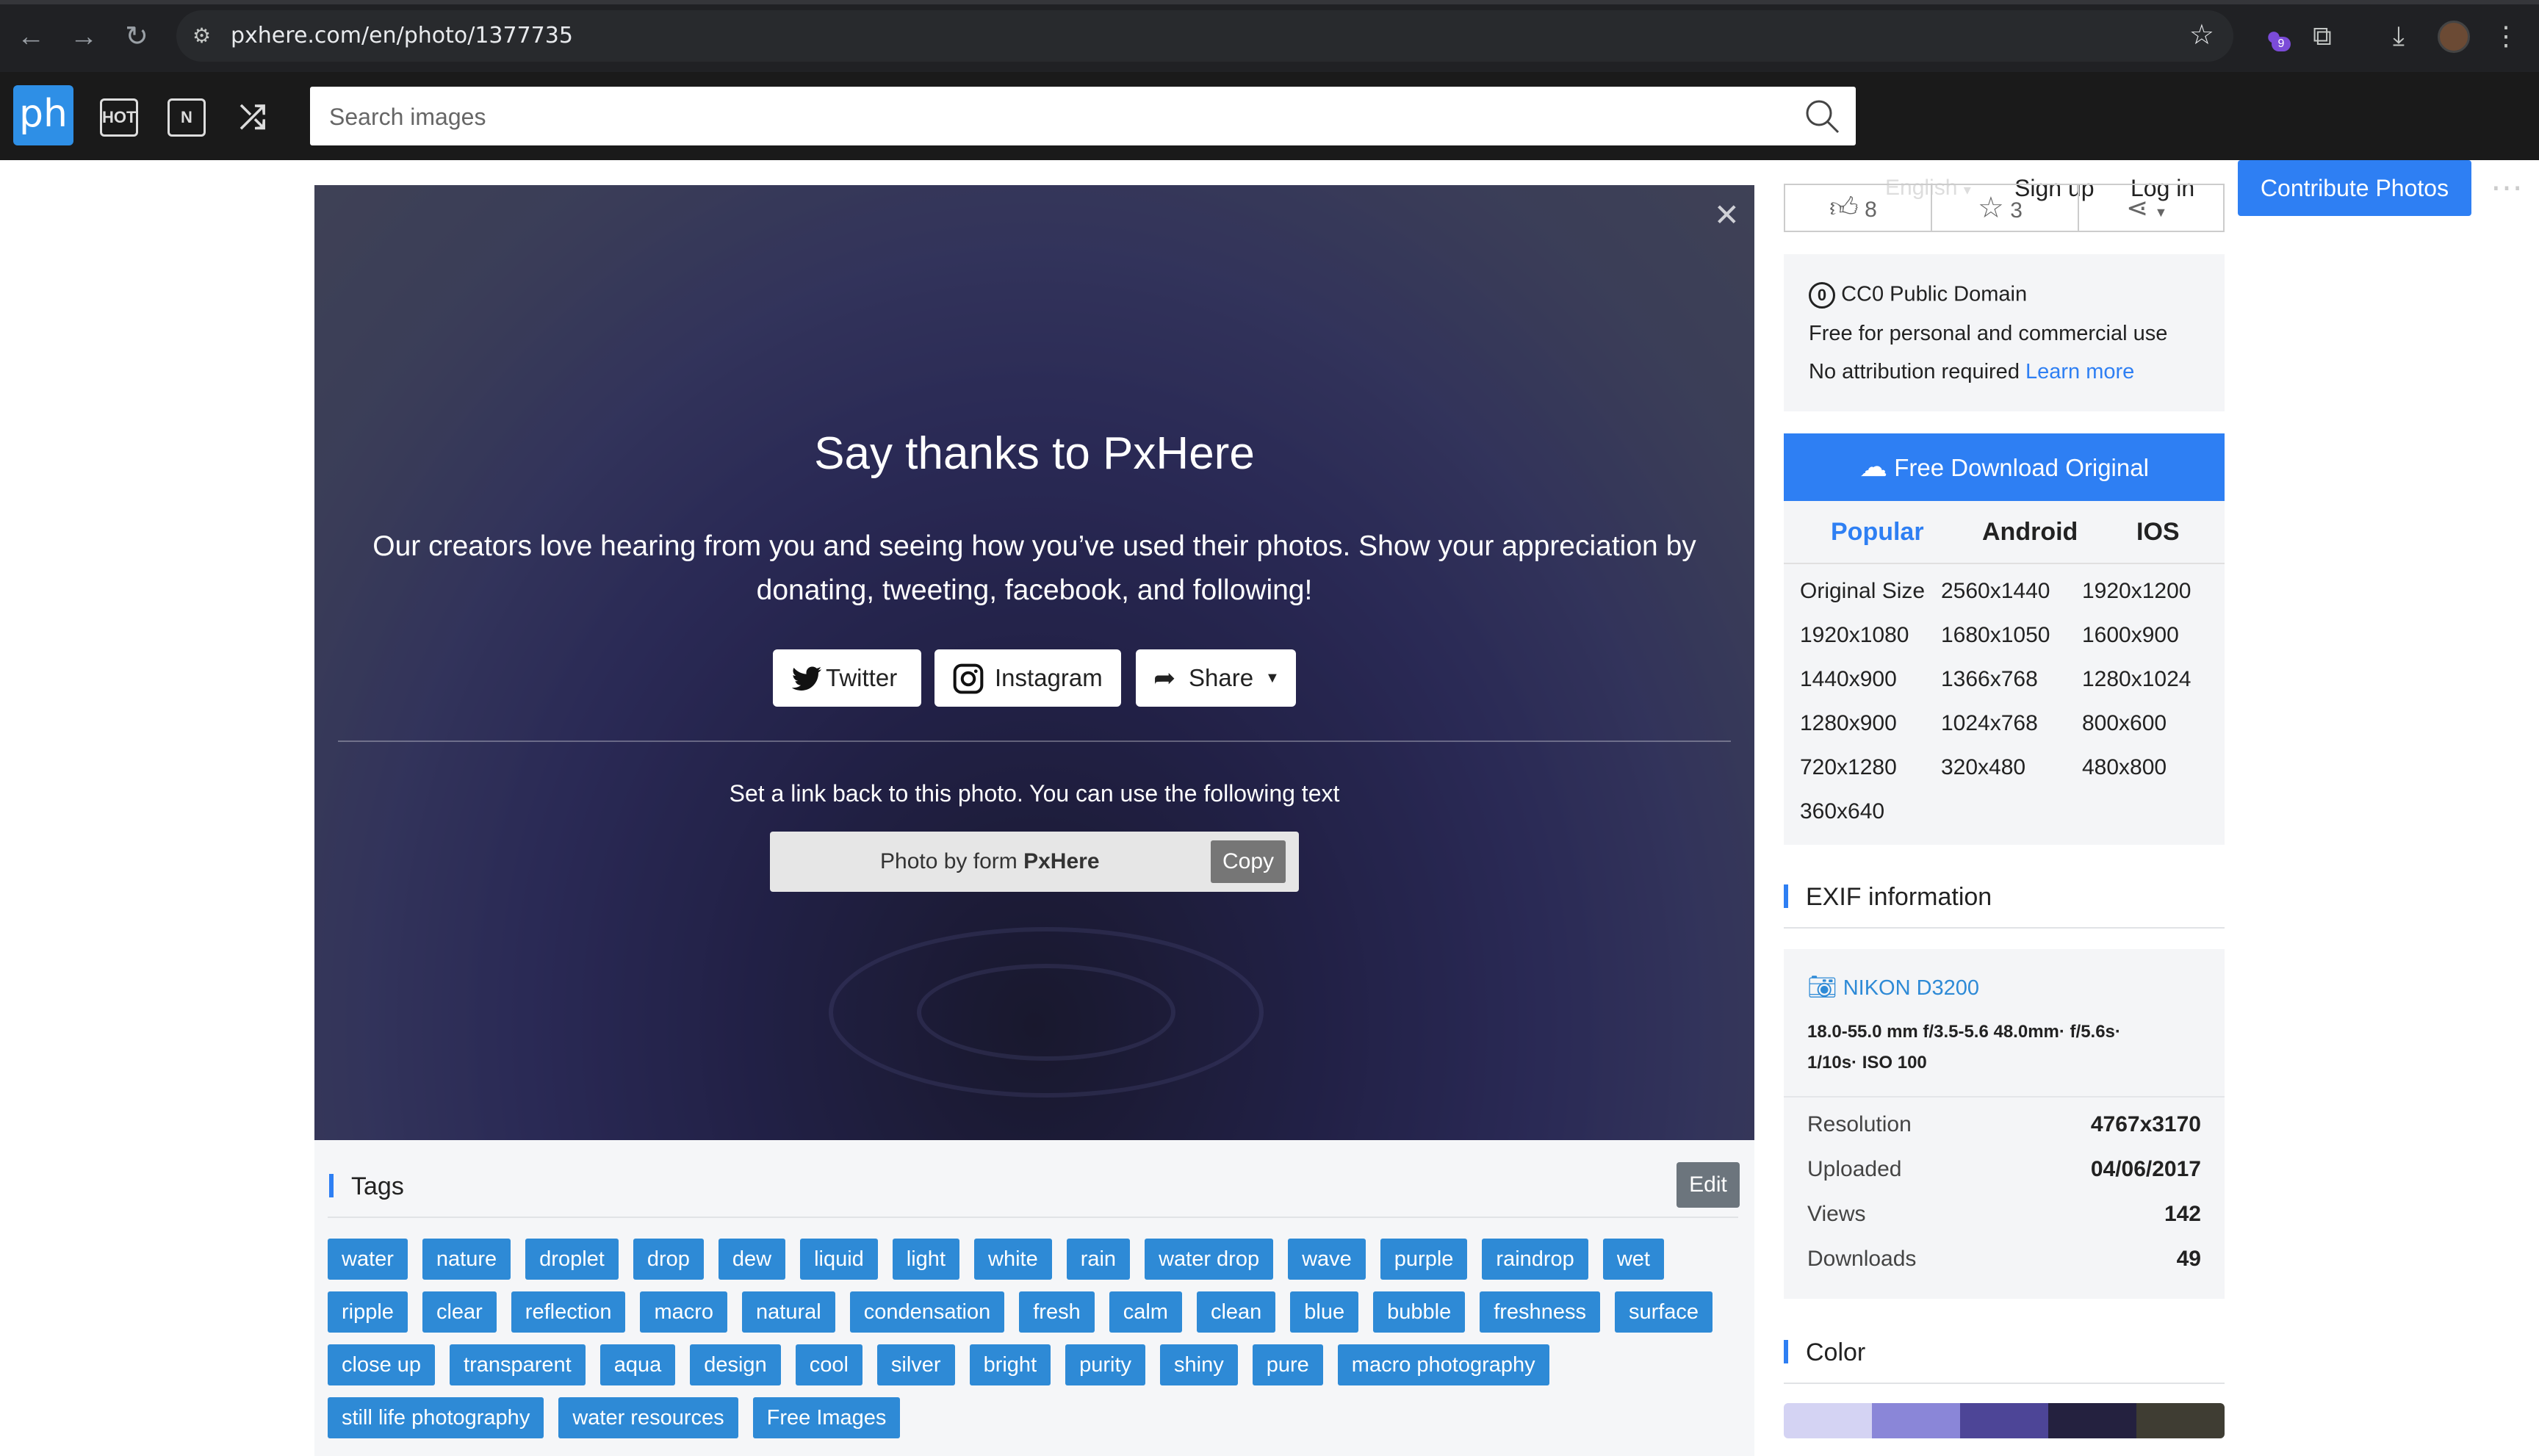 This screenshot has width=2539, height=1456. I want to click on download-size-link: 1440x900, so click(1848, 679).